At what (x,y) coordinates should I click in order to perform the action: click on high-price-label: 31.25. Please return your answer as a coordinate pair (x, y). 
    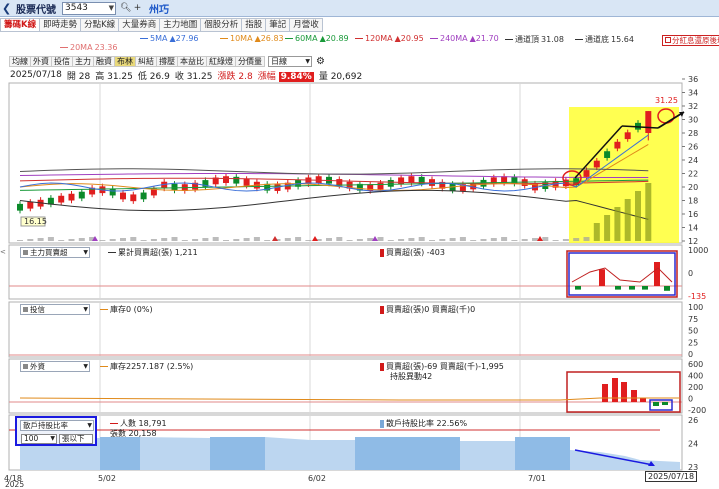
    Looking at the image, I should click on (666, 100).